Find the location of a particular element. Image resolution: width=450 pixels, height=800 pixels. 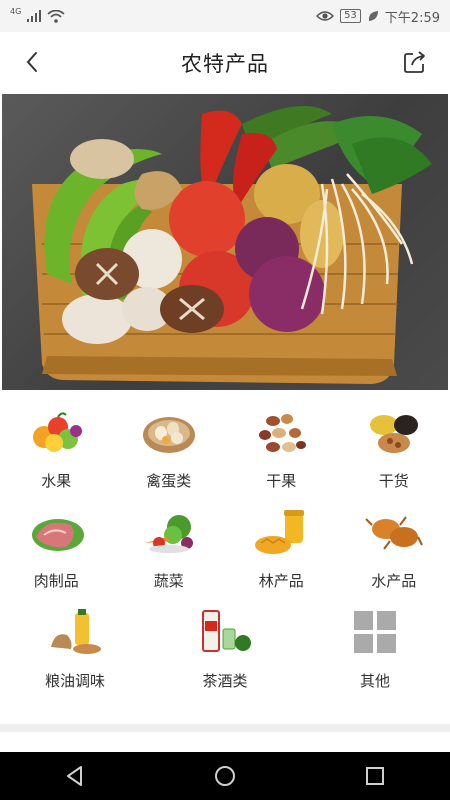

vegetables-icon is located at coordinates (169, 532).